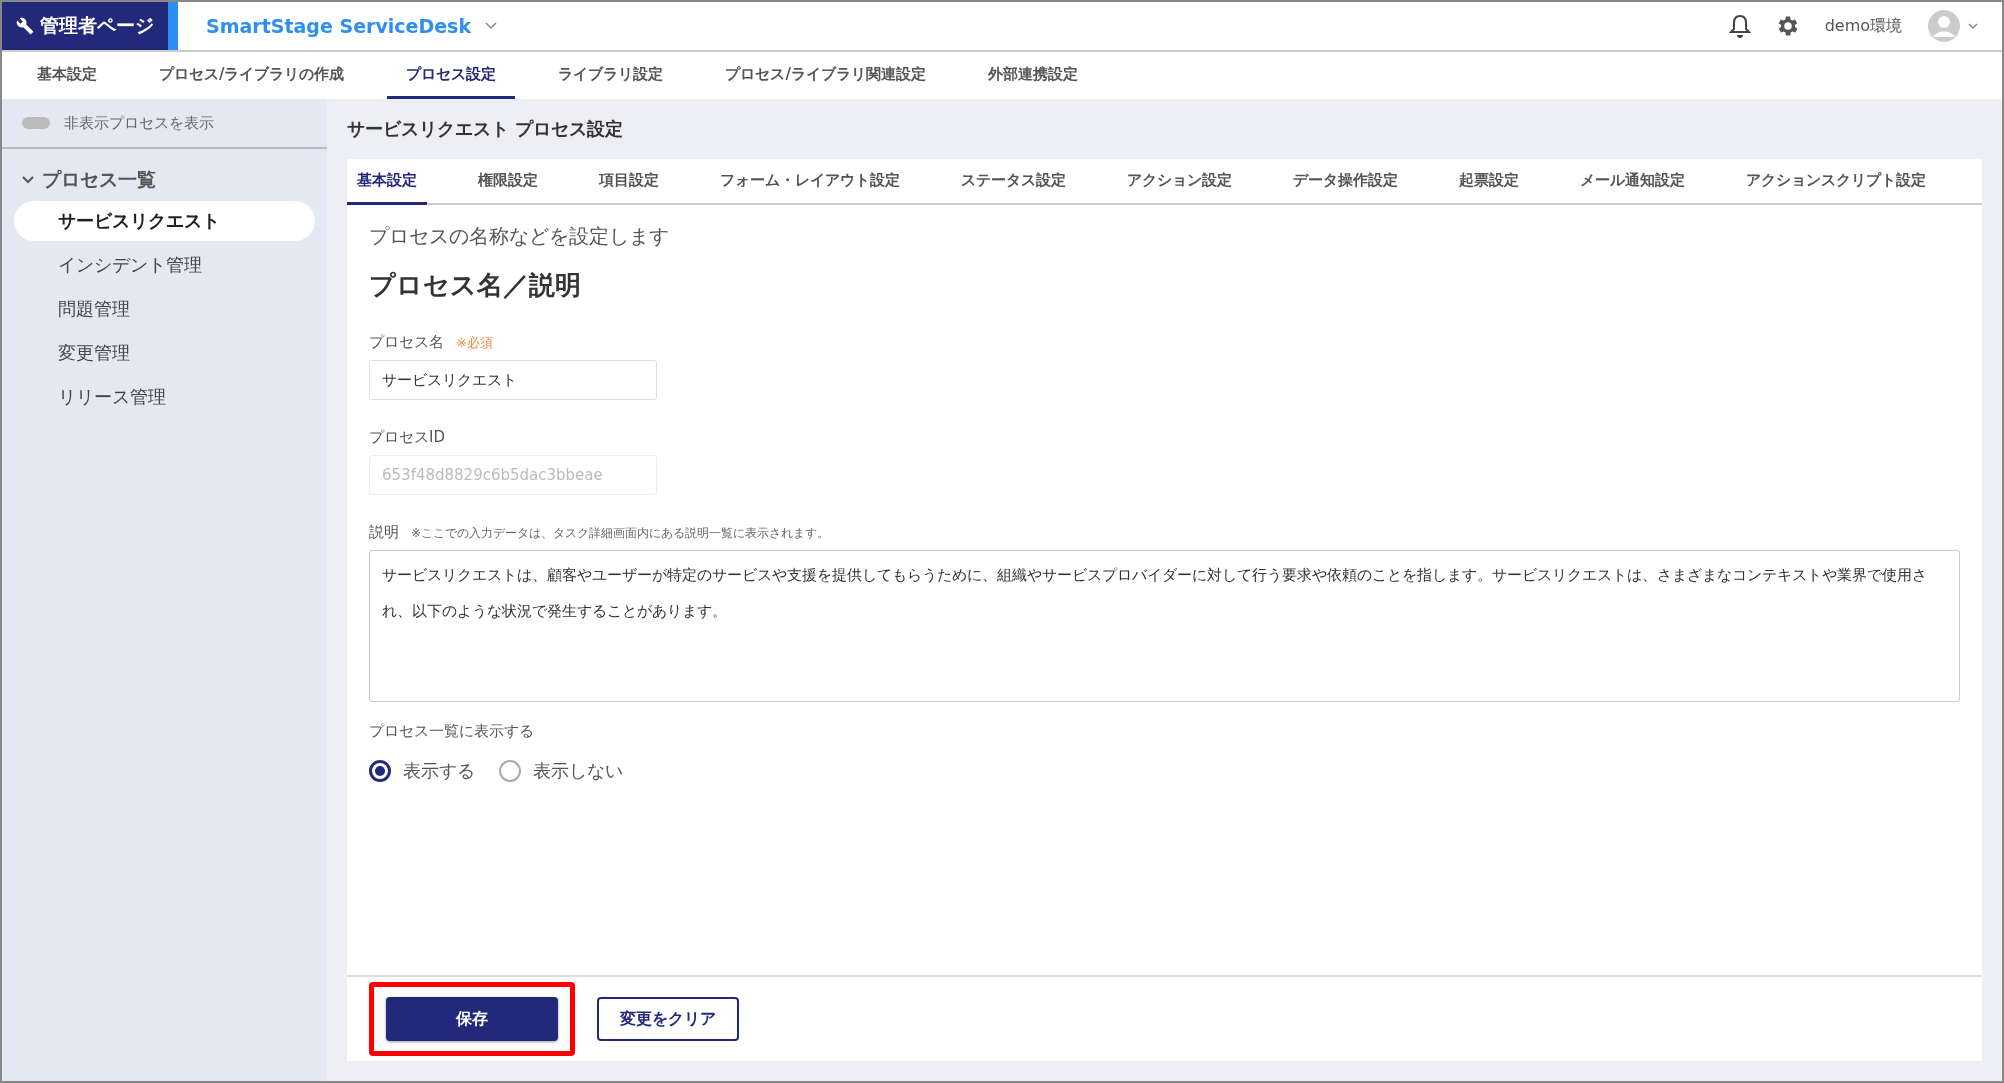 The width and height of the screenshot is (2004, 1083). What do you see at coordinates (384, 532) in the screenshot?
I see `field-label: 説明` at bounding box center [384, 532].